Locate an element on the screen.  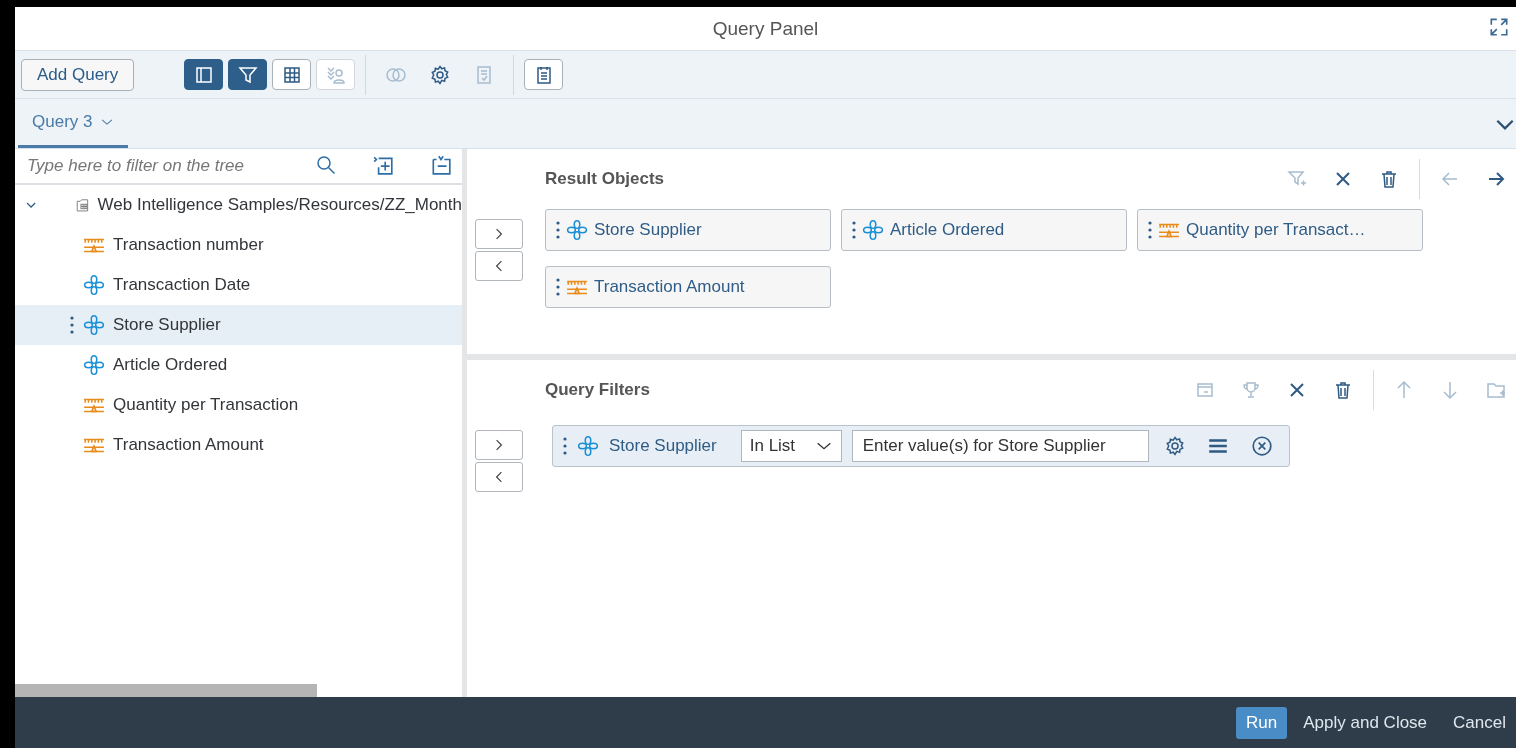
tree-item: Transcaction Date is located at coordinates (238, 285).